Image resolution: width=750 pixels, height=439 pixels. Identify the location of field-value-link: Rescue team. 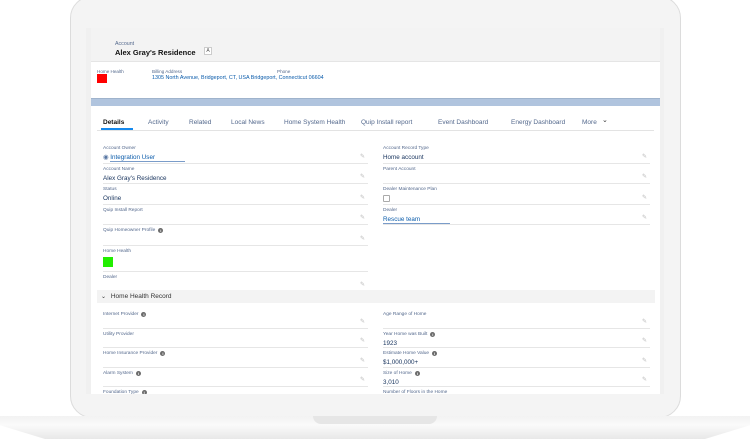
(417, 219).